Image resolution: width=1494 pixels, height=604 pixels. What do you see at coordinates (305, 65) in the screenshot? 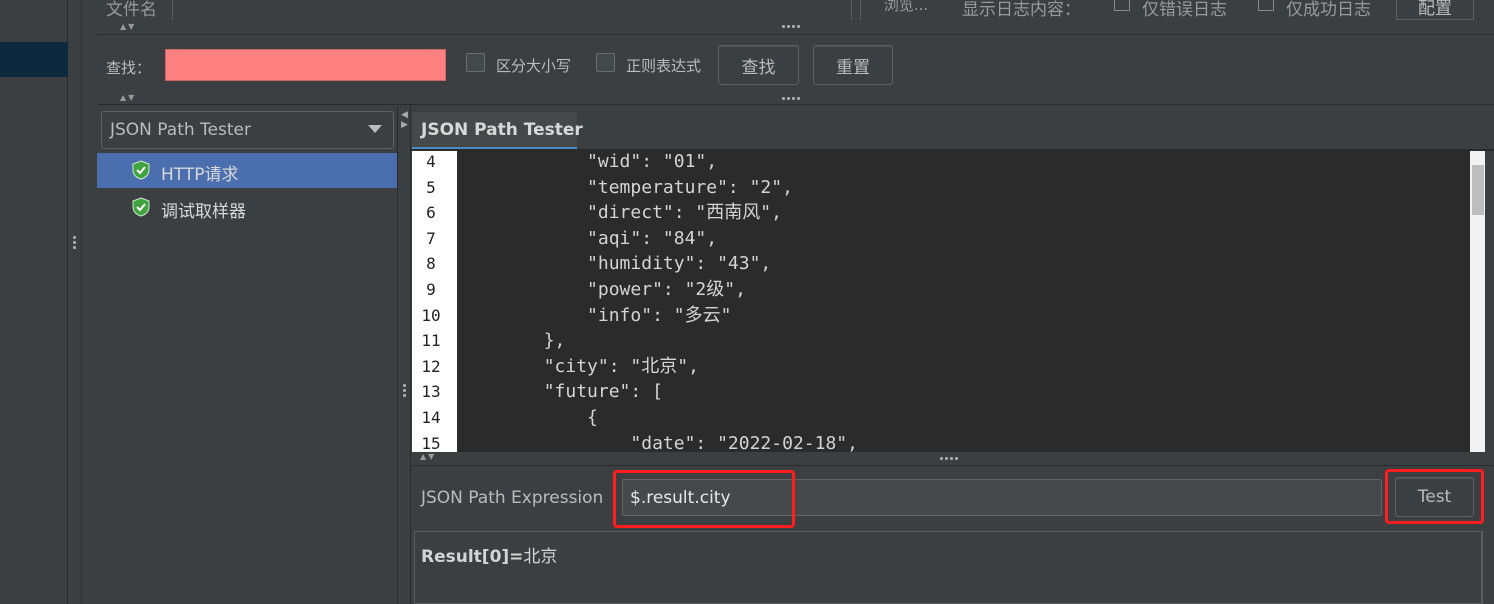
I see `search-input` at bounding box center [305, 65].